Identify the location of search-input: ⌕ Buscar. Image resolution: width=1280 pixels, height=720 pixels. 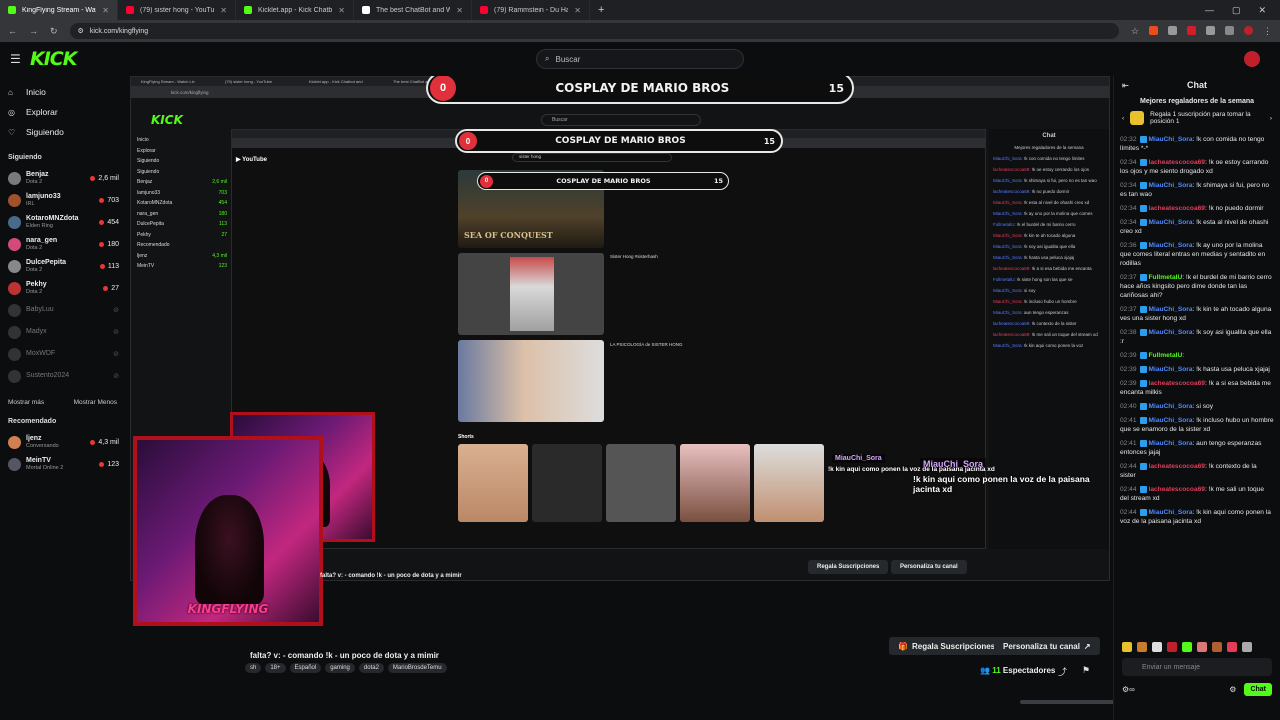
(640, 59).